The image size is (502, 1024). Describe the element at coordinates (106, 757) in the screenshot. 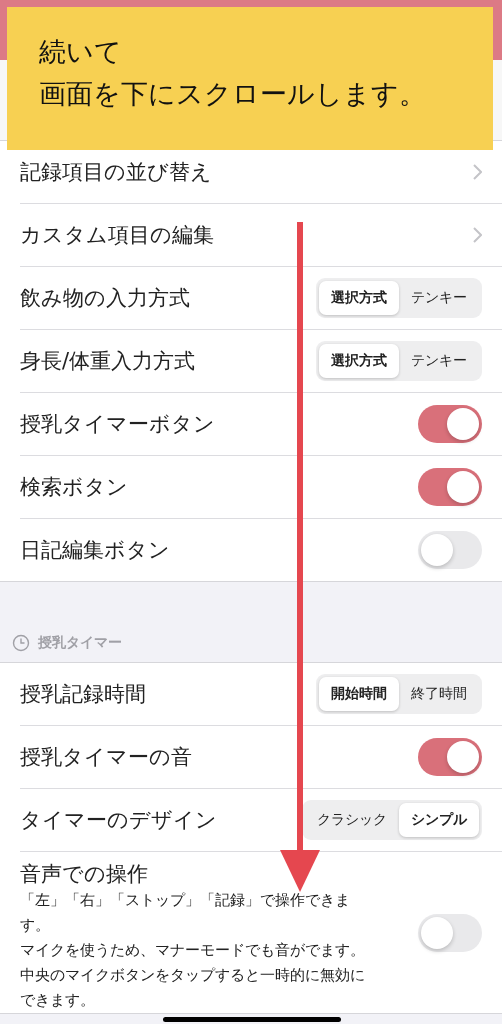

I see `row-label: 授乳タイマーの音` at that location.